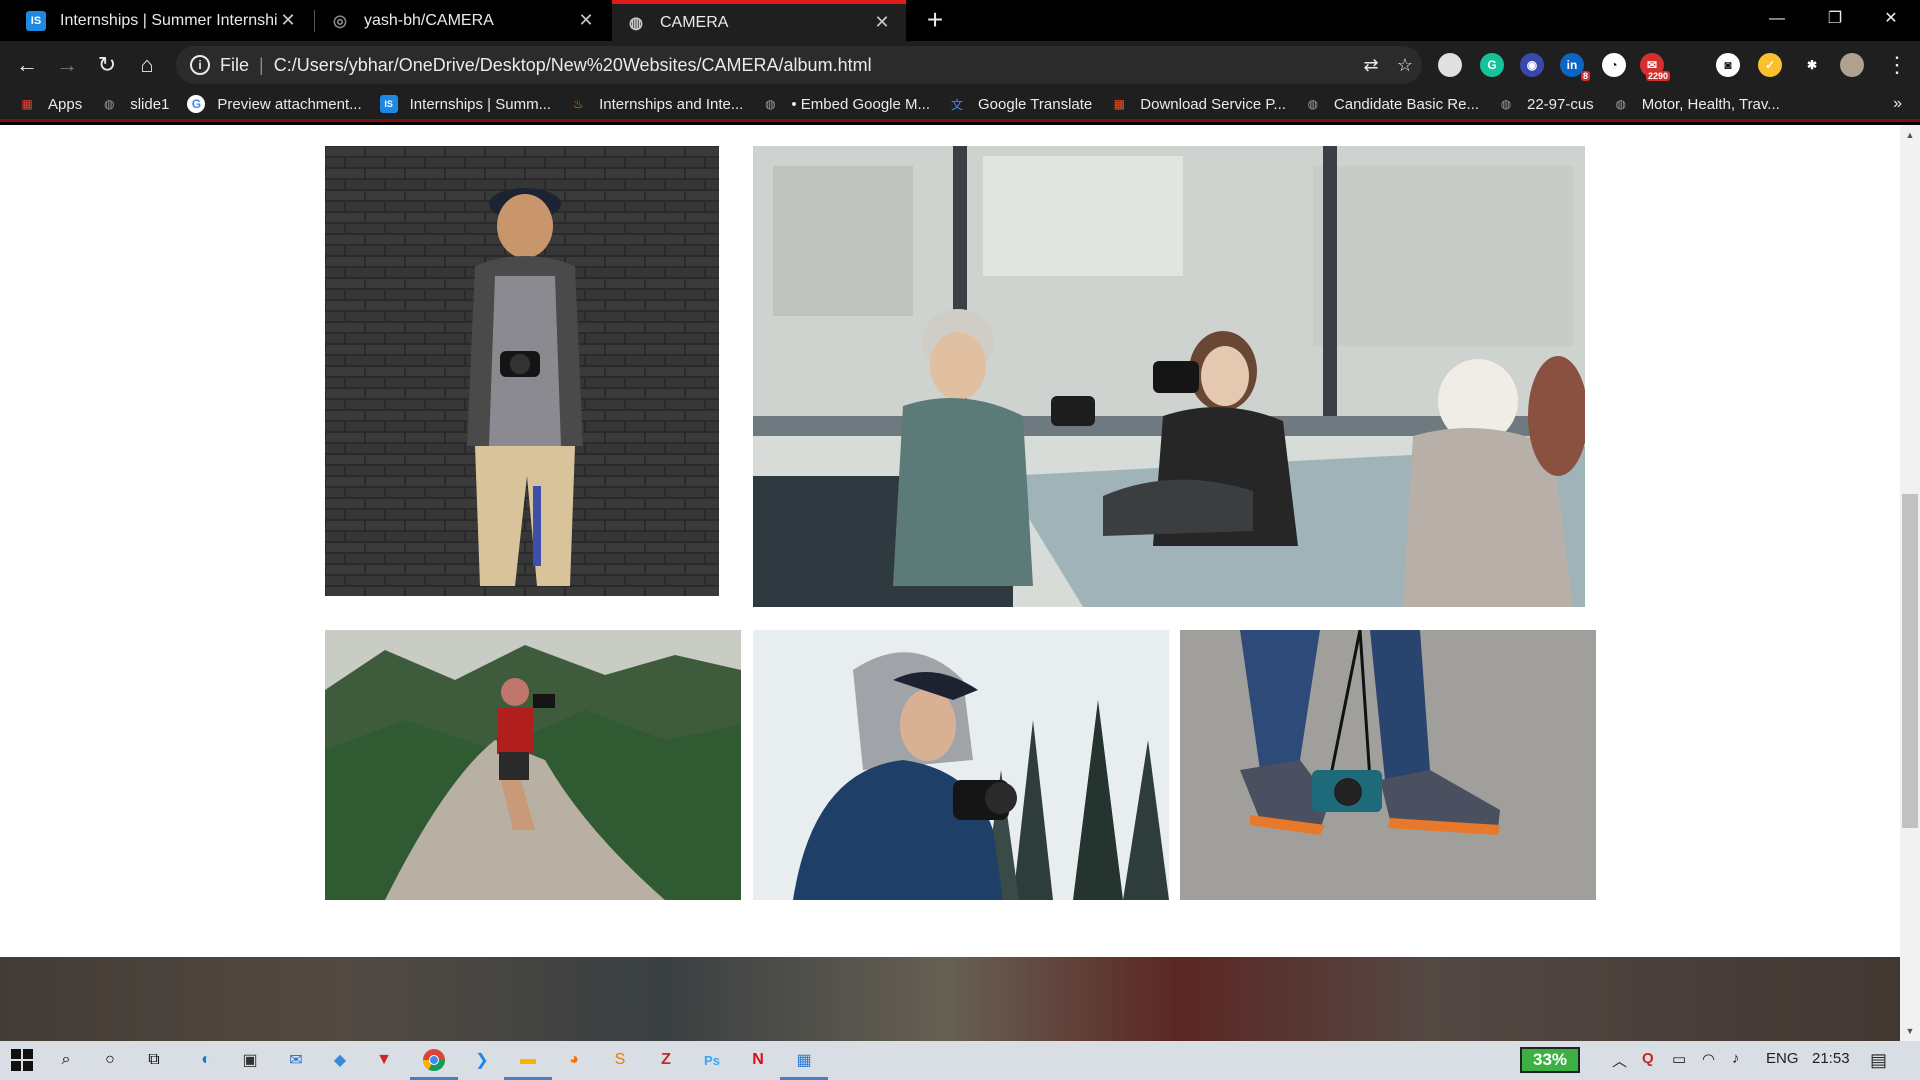 Image resolution: width=1920 pixels, height=1080 pixels. What do you see at coordinates (206, 1060) in the screenshot?
I see `edge-icon: ◐` at bounding box center [206, 1060].